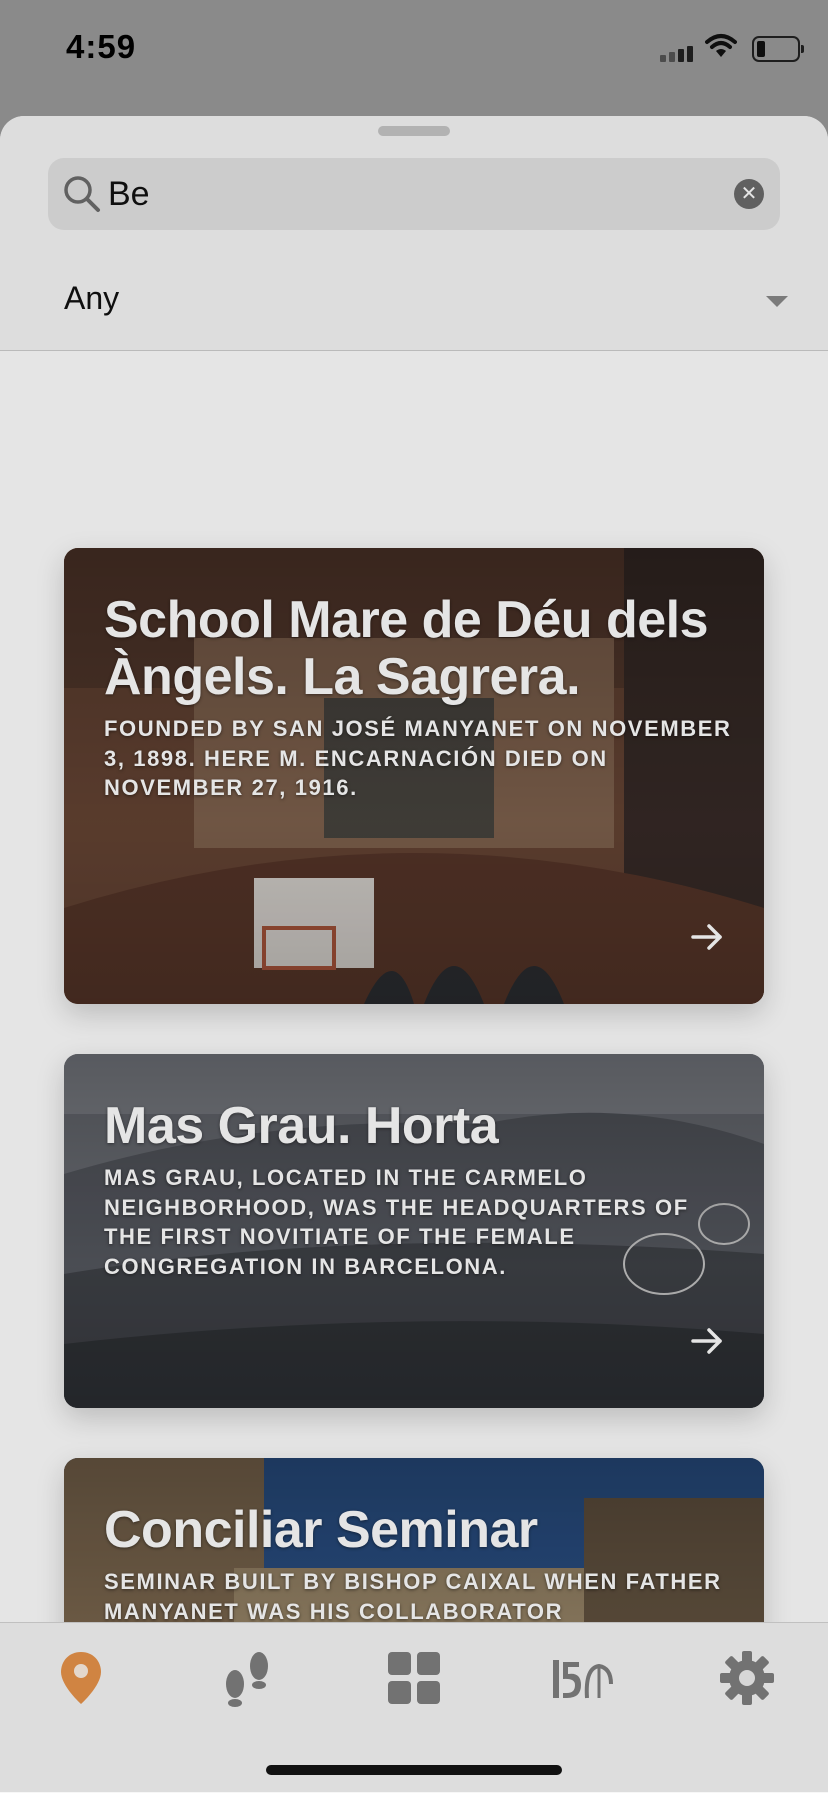 Image resolution: width=828 pixels, height=1793 pixels. I want to click on wifi-icon, so click(721, 45).